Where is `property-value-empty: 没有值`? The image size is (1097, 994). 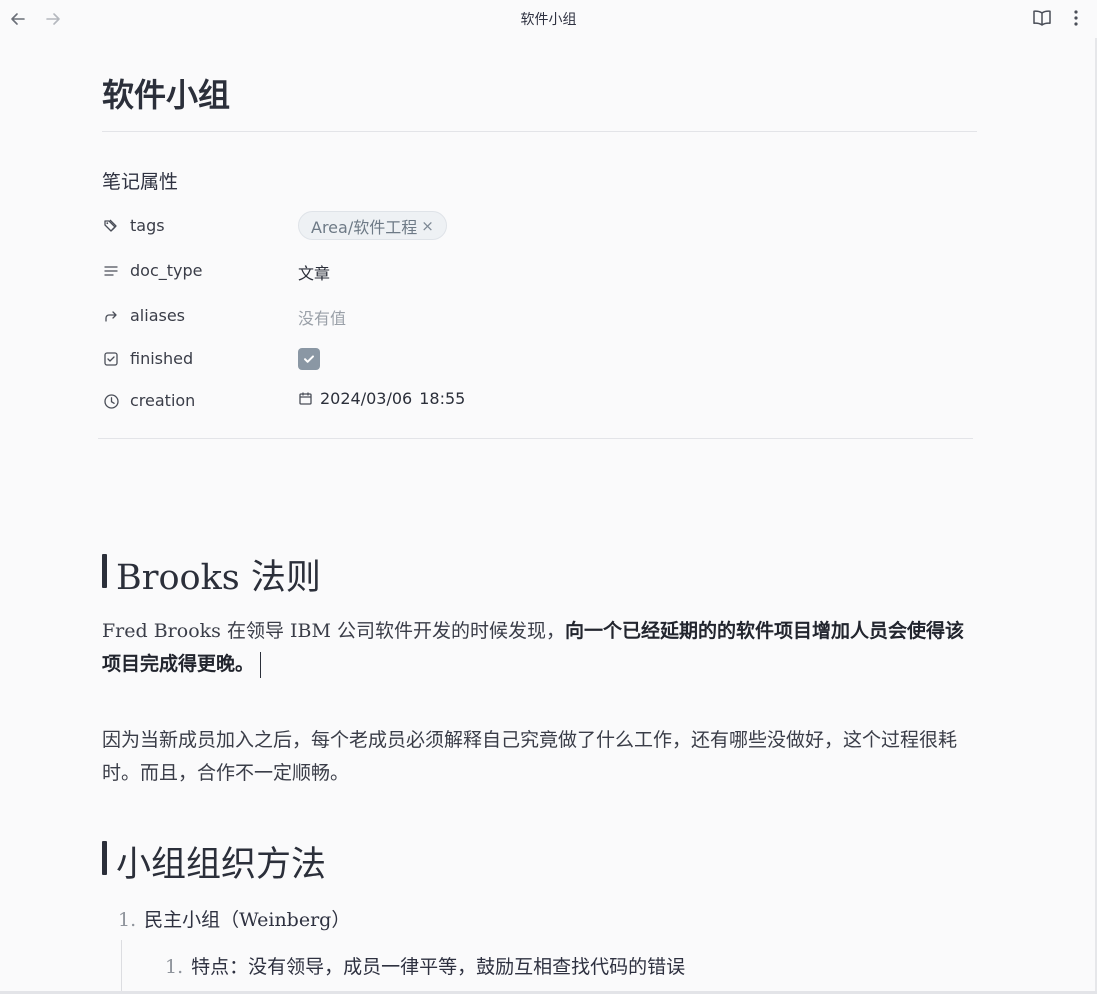
property-value-empty: 没有值 is located at coordinates (322, 317).